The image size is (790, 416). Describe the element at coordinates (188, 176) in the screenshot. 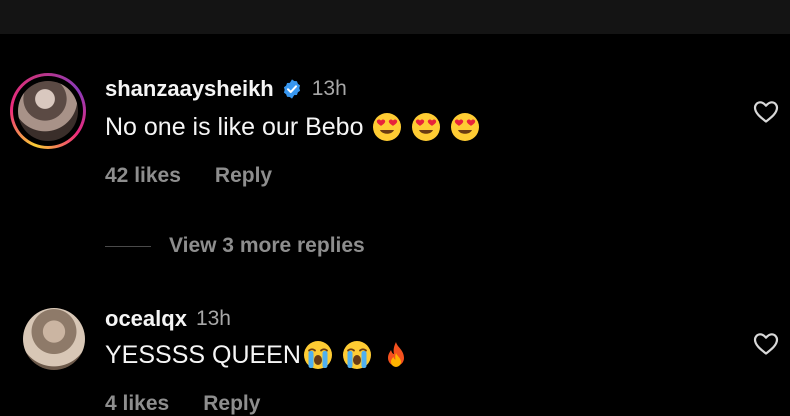

I see `comment-actions: 42 likes Reply` at that location.